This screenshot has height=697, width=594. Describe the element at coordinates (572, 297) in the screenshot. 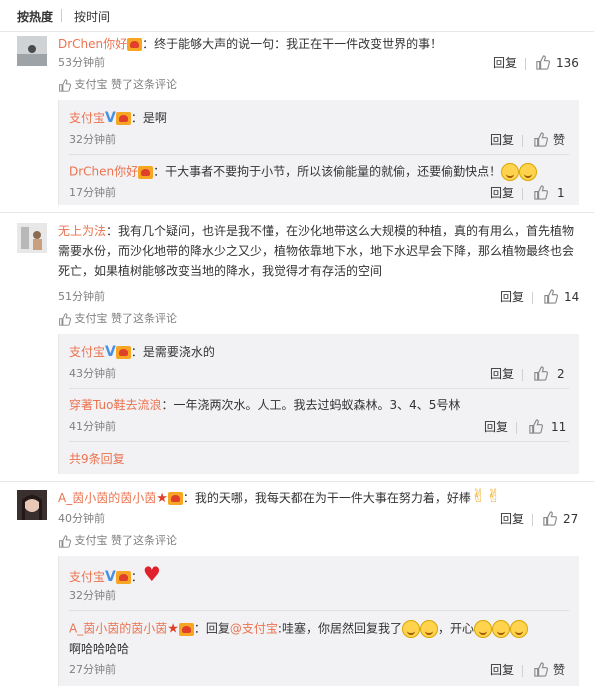

I see `like-count: 14` at that location.